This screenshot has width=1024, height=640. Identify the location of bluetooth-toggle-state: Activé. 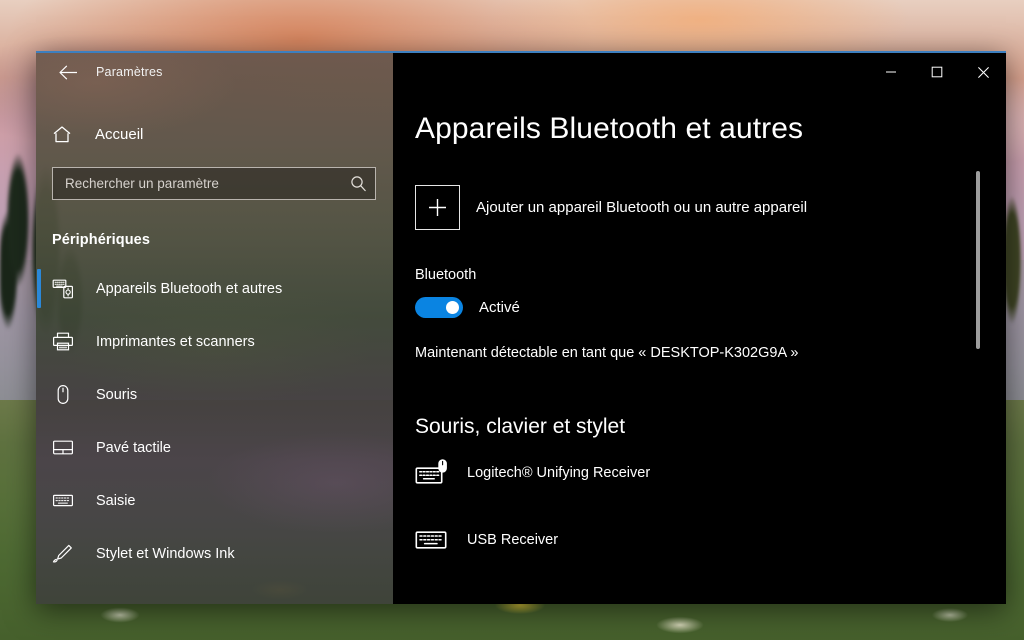
(499, 307).